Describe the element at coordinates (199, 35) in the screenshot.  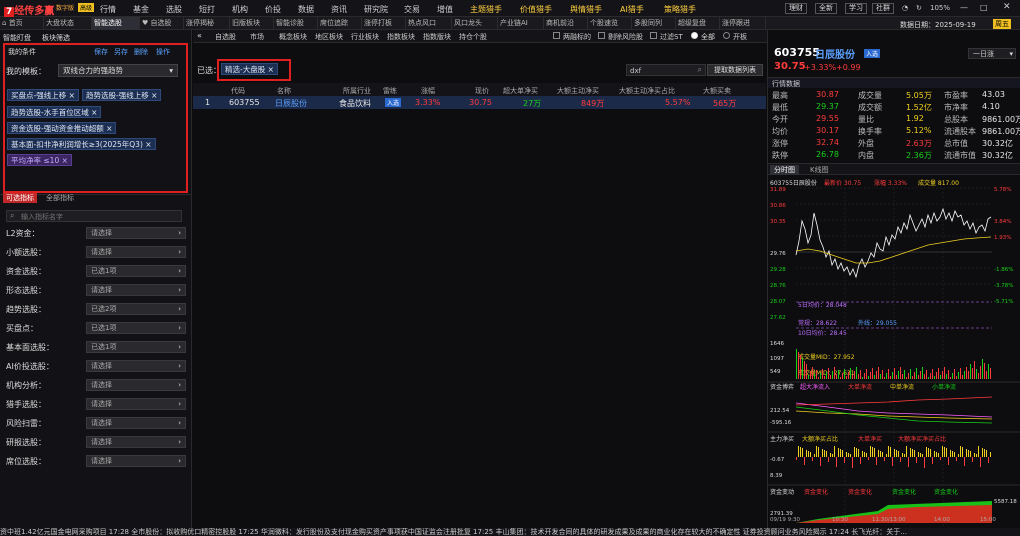
I see `collapse-icon: «` at that location.